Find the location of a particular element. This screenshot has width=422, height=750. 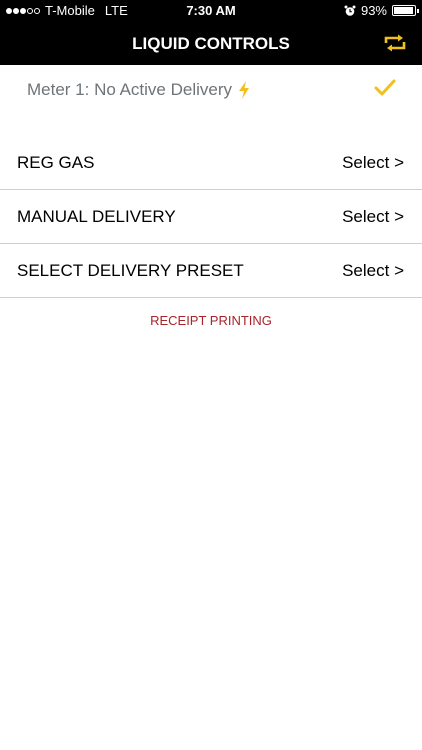

battery-percent: 93% is located at coordinates (373, 10).